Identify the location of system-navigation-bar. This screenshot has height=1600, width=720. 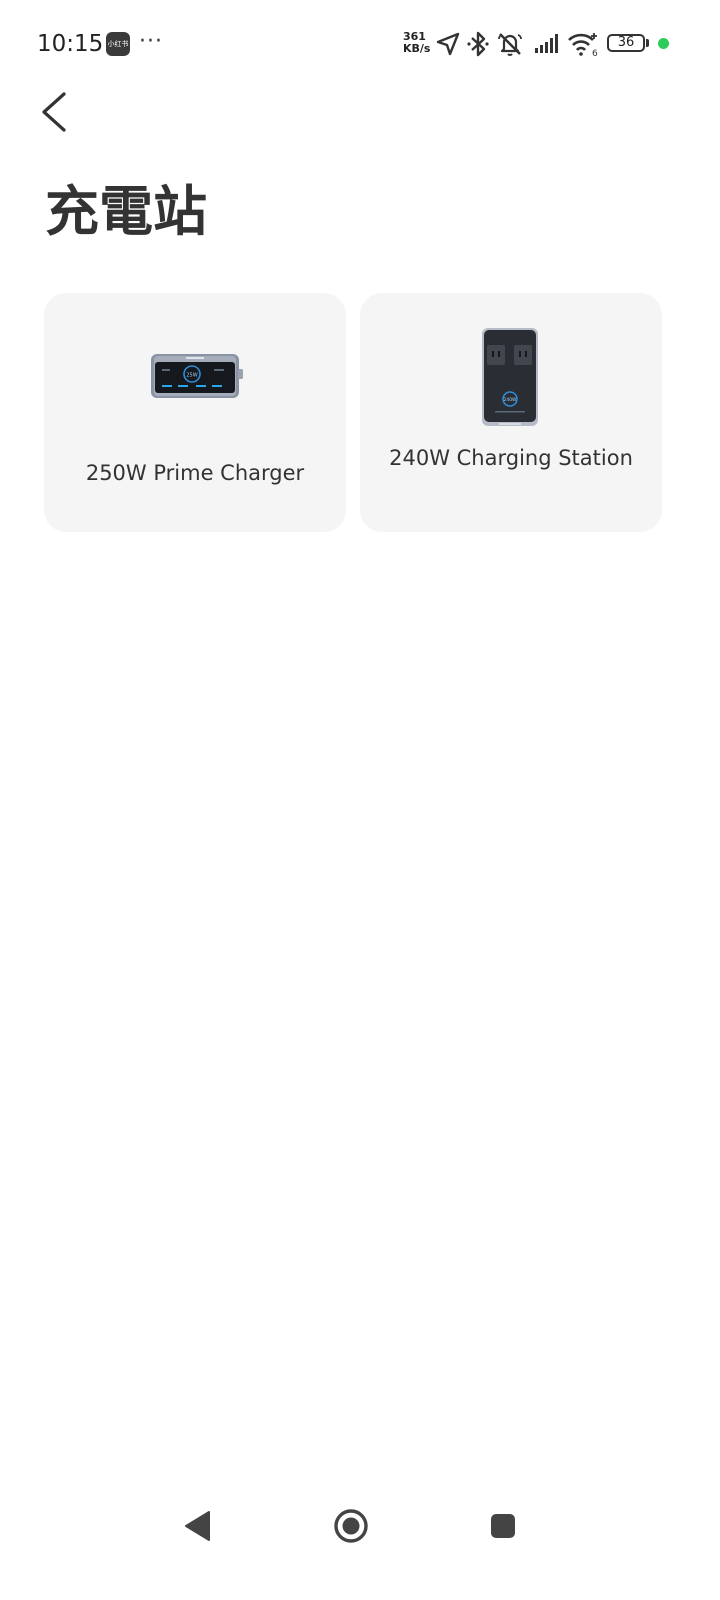
(360, 1525).